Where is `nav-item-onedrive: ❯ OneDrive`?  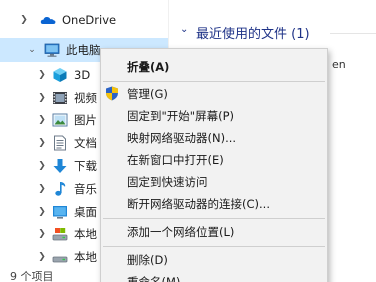
nav-item-onedrive: ❯ OneDrive is located at coordinates (84, 20).